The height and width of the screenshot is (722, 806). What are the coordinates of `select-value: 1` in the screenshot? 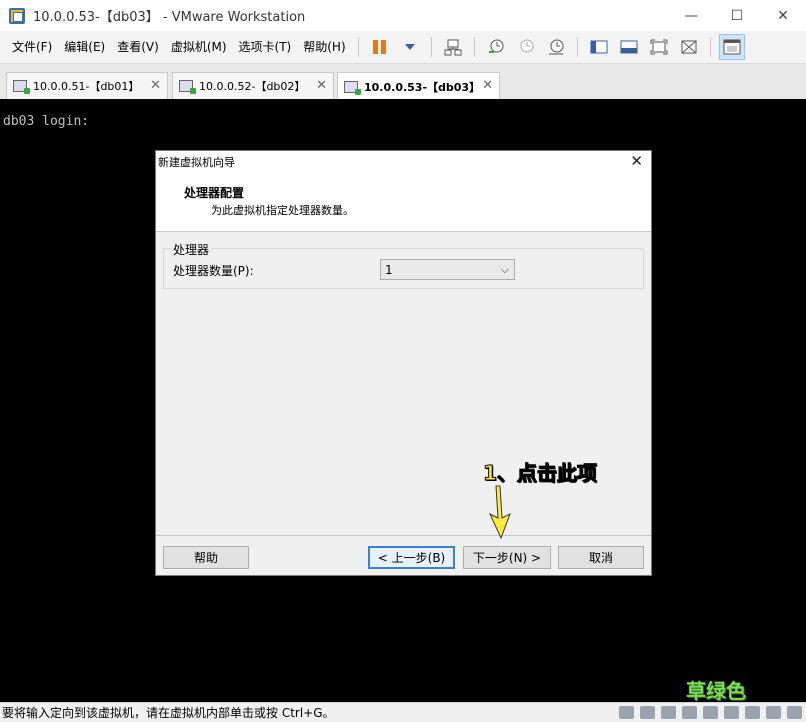 It's located at (389, 269).